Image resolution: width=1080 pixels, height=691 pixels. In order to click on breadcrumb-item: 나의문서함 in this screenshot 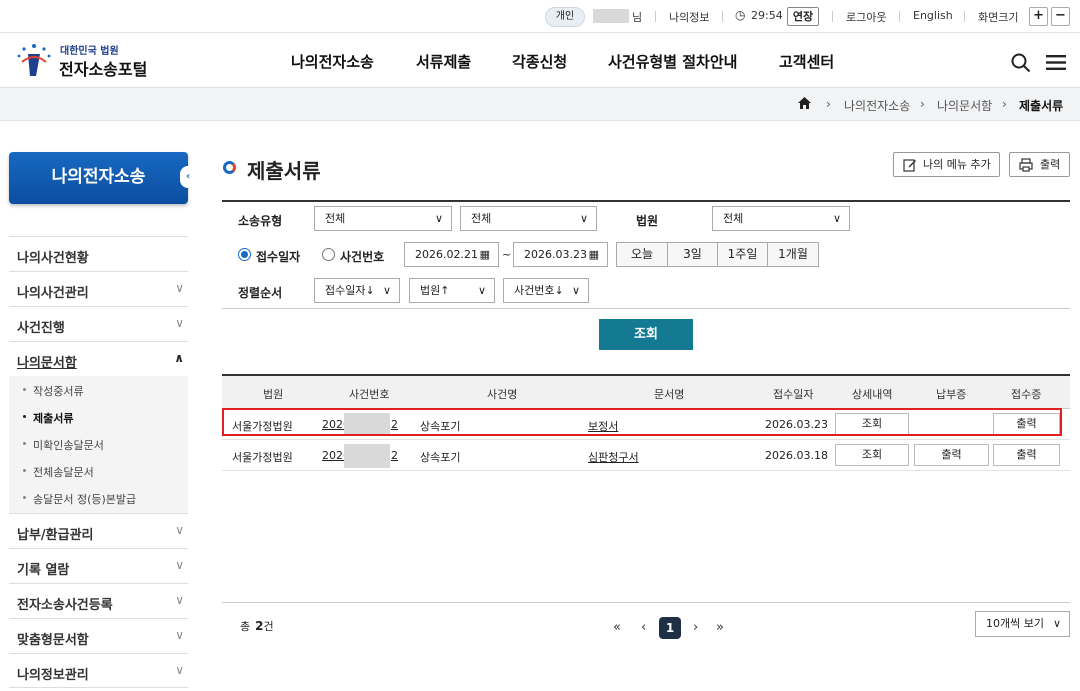, I will do `click(964, 105)`.